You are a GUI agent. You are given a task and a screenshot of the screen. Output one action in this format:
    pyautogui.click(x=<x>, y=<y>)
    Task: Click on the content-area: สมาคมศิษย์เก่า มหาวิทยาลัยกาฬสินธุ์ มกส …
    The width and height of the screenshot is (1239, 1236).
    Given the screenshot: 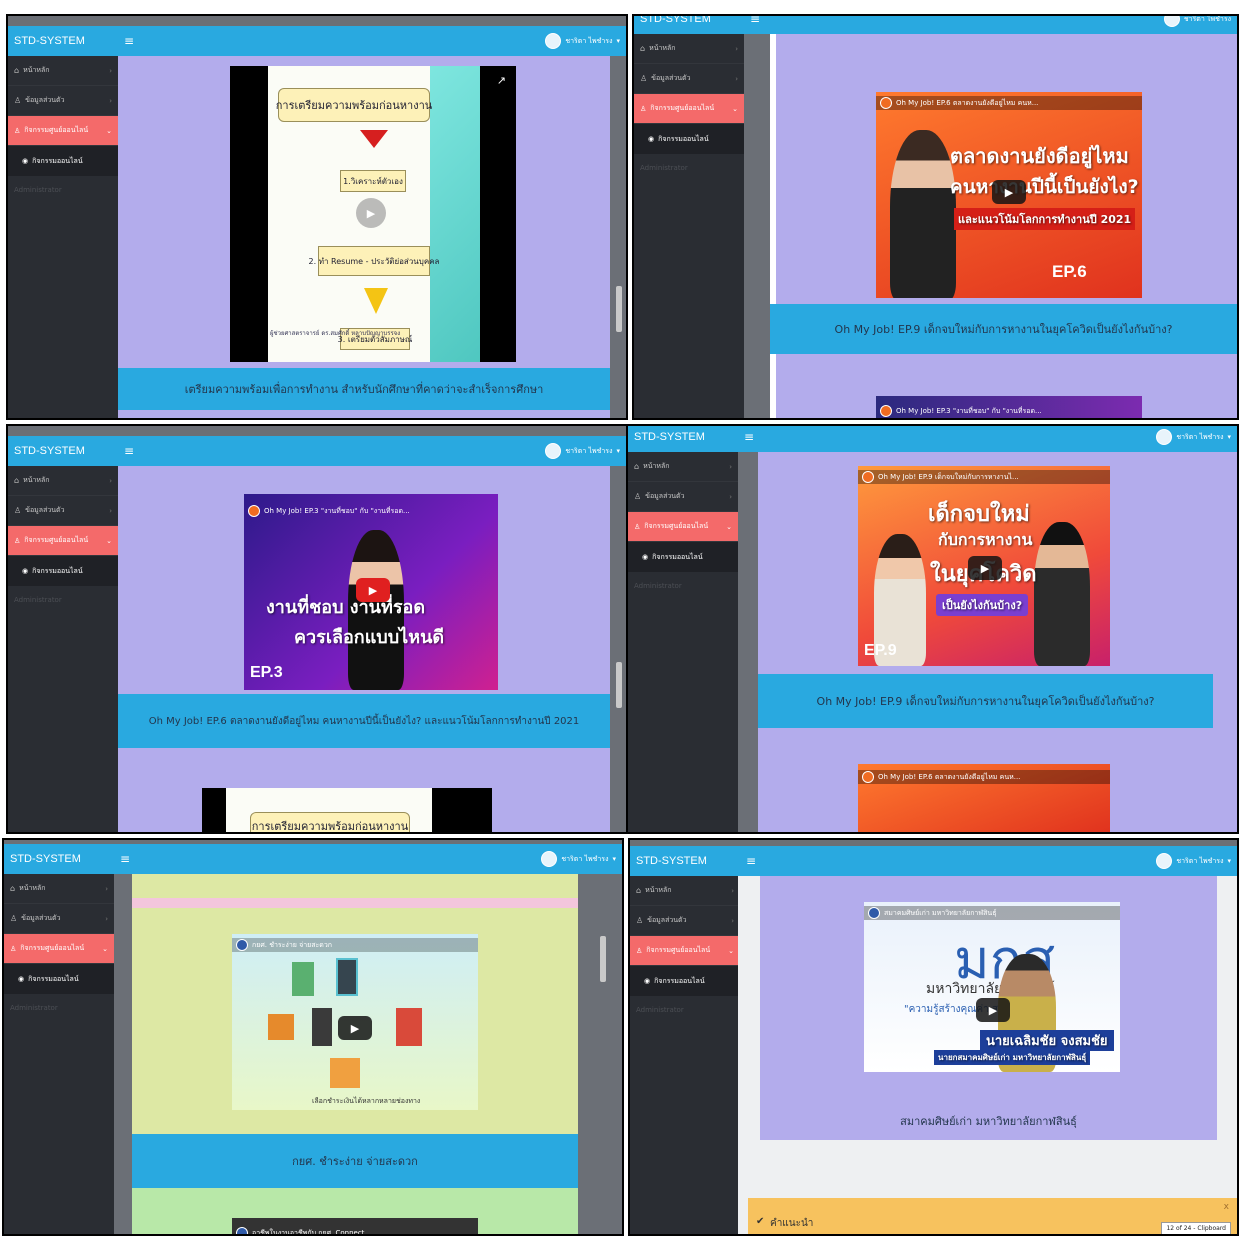 What is the action you would take?
    pyautogui.click(x=987, y=1055)
    